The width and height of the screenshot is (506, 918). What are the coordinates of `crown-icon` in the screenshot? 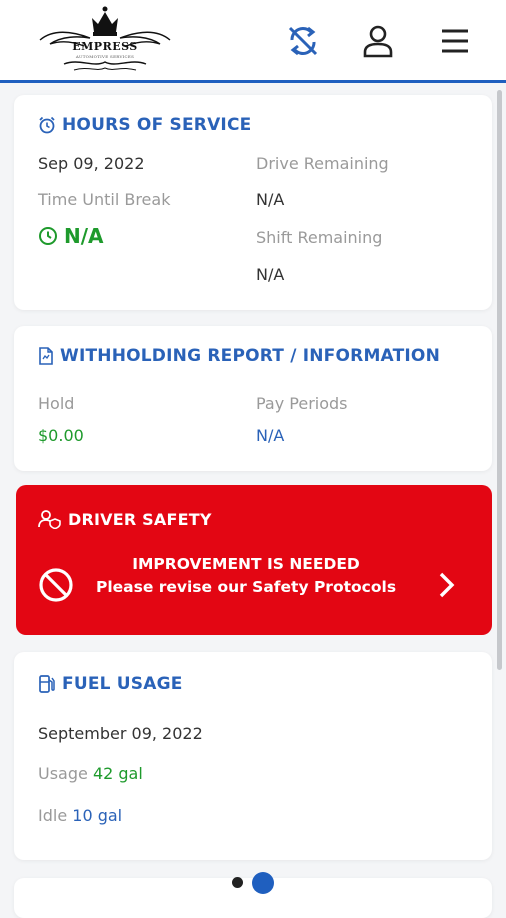 It's located at (105, 38).